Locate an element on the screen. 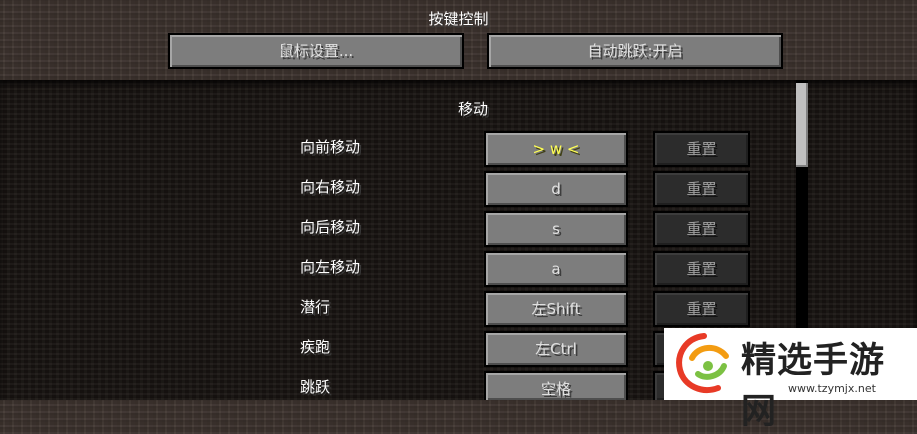 This screenshot has height=434, width=917. reset-button-left: 重置 is located at coordinates (701, 269).